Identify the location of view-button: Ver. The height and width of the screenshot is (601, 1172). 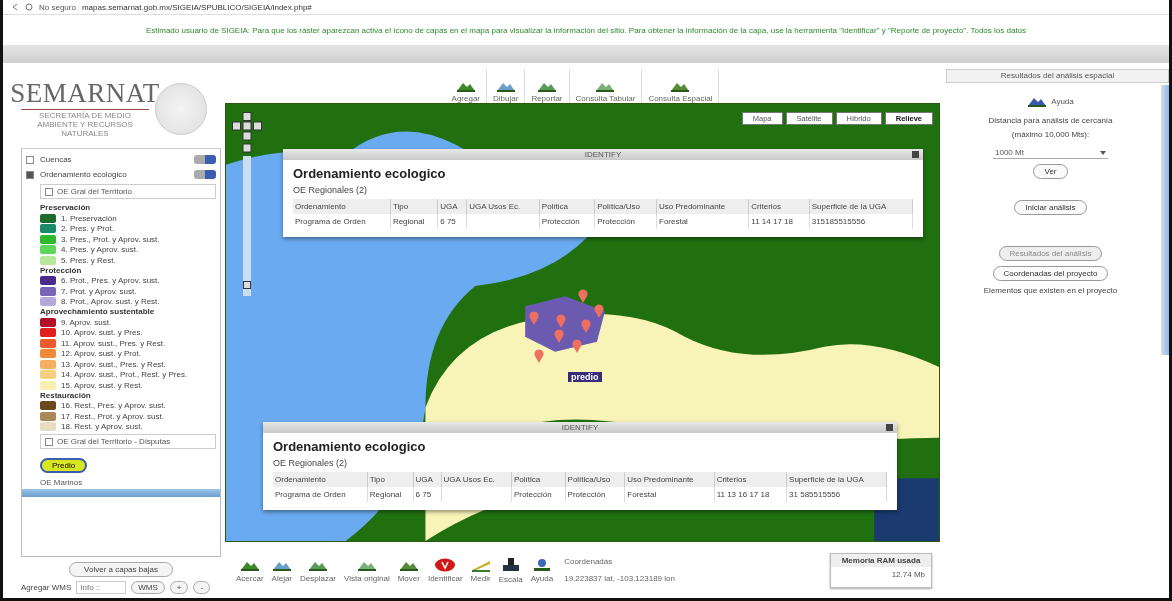
(1050, 171).